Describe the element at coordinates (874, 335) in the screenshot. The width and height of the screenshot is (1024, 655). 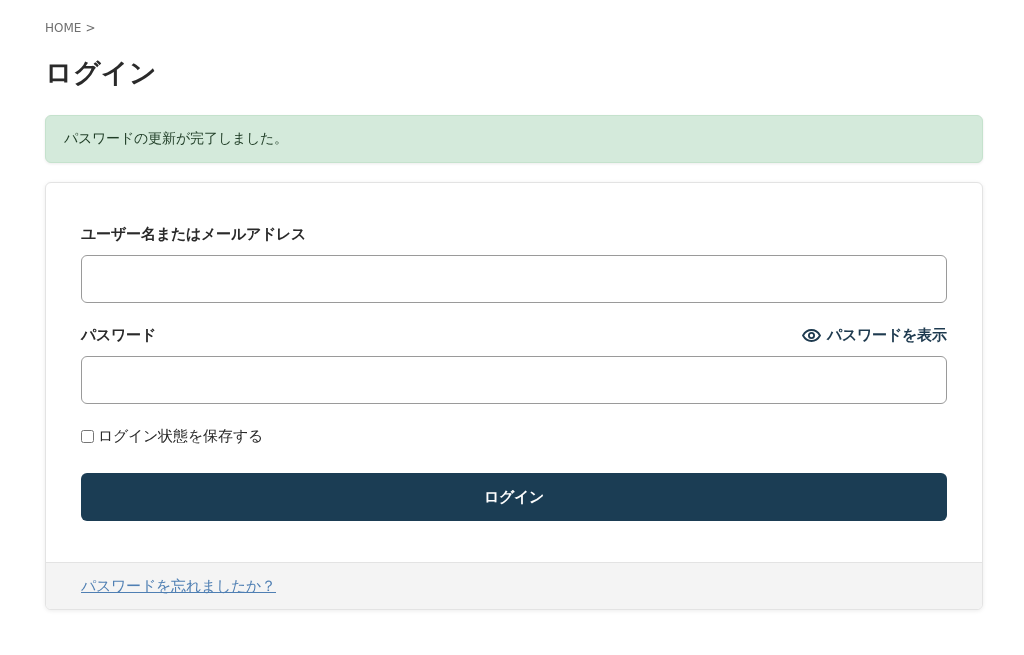
I see `show-password-button: パスワードを表示` at that location.